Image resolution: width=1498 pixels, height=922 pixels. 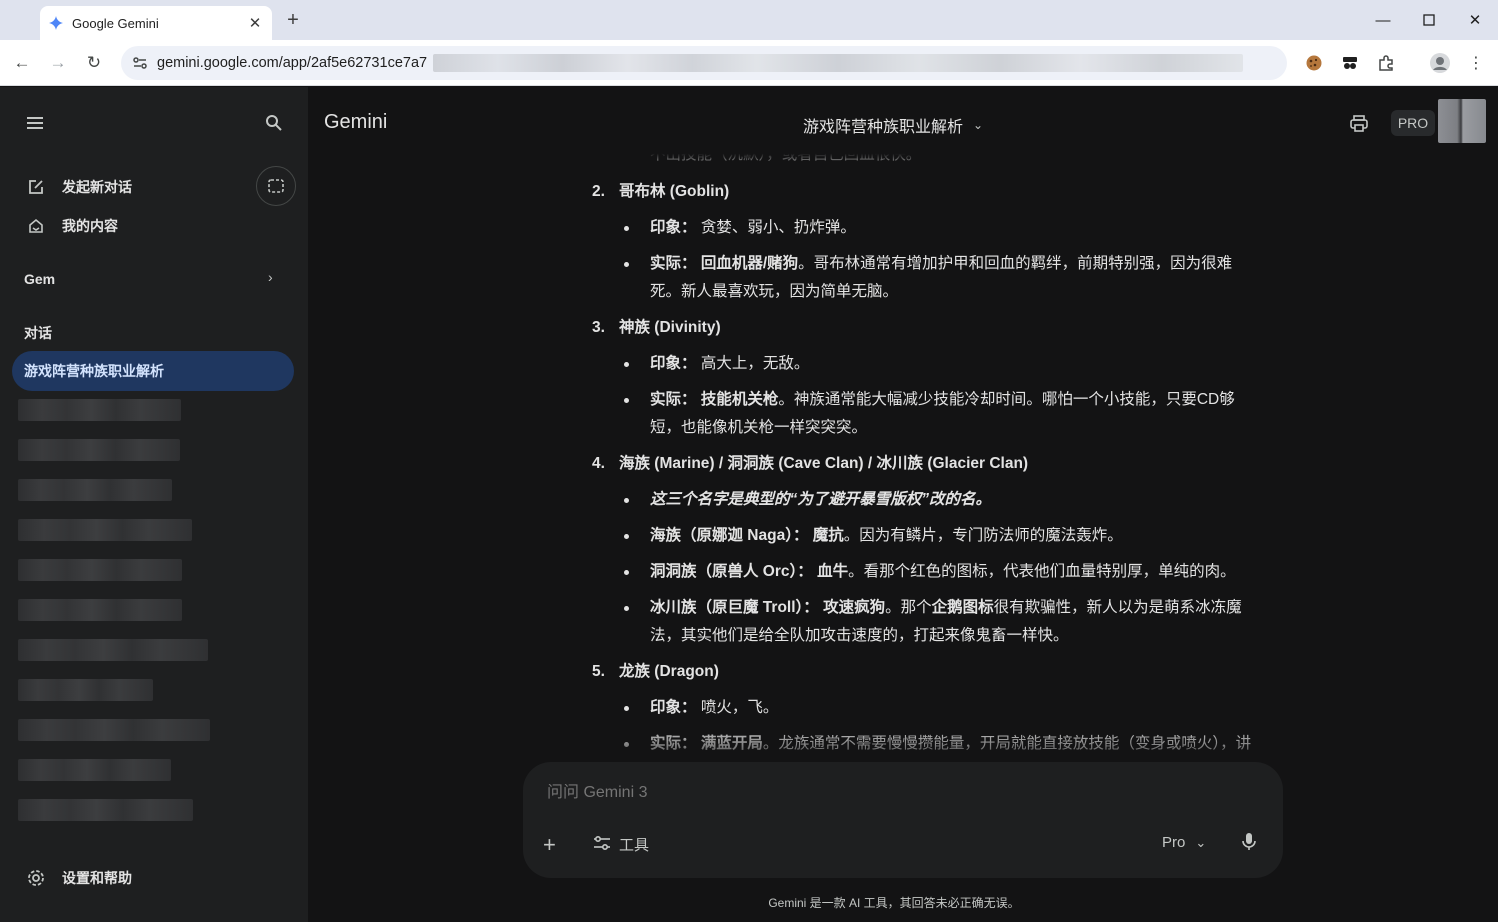 I want to click on reload-icon: ↻, so click(x=94, y=63).